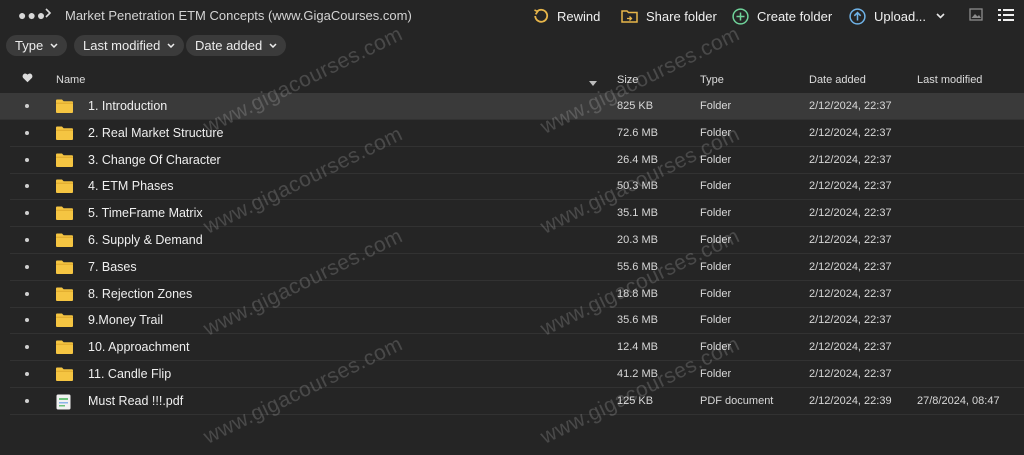  I want to click on file-name: 8. Rejection Zones, so click(140, 294).